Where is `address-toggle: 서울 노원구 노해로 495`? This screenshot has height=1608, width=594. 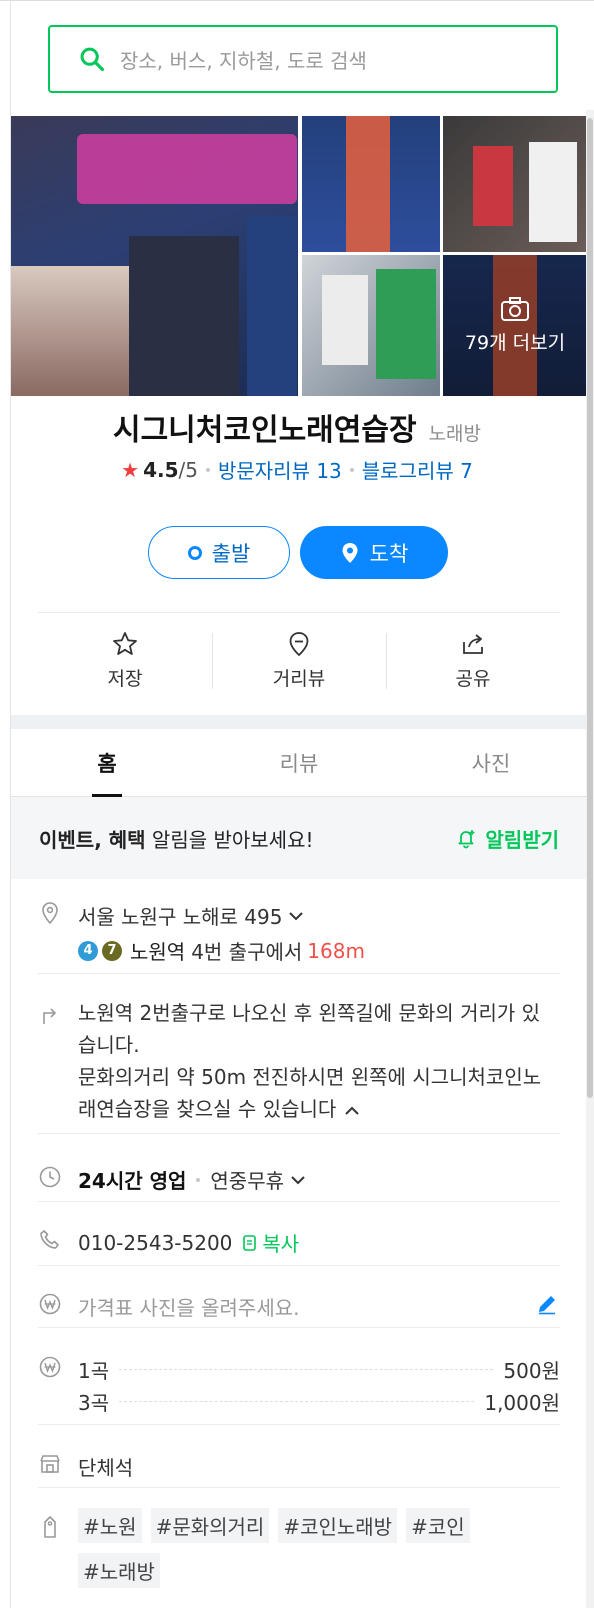
address-toggle: 서울 노원구 노해로 495 is located at coordinates (191, 915).